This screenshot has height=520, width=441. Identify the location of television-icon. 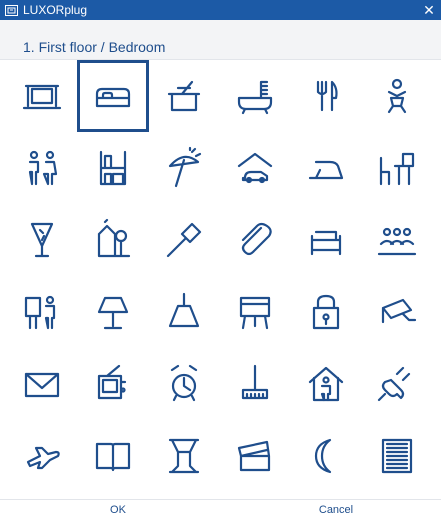
(112, 382).